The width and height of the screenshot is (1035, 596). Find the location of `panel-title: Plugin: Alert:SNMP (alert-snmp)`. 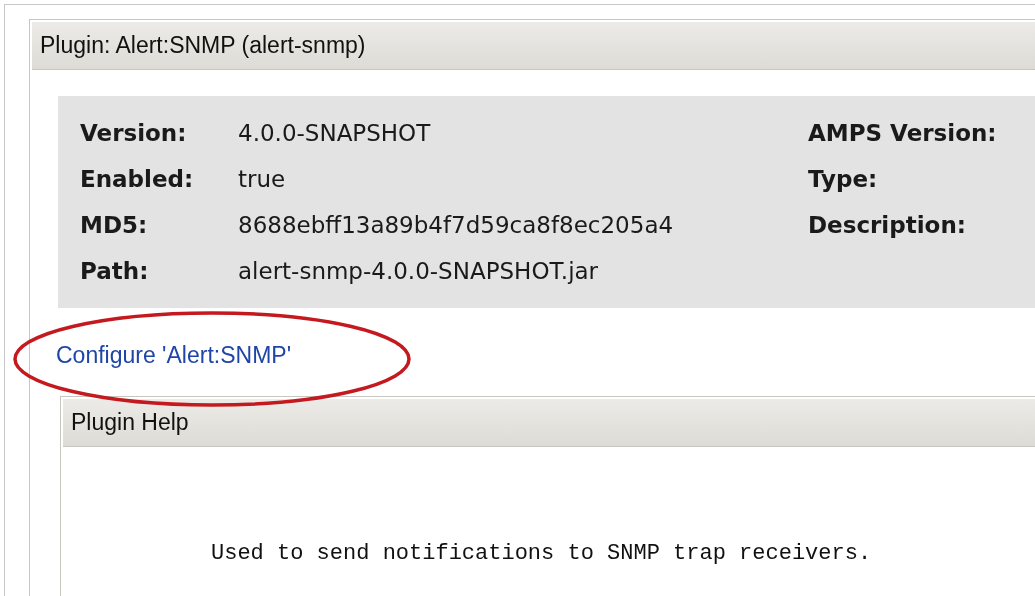

panel-title: Plugin: Alert:SNMP (alert-snmp) is located at coordinates (533, 46).